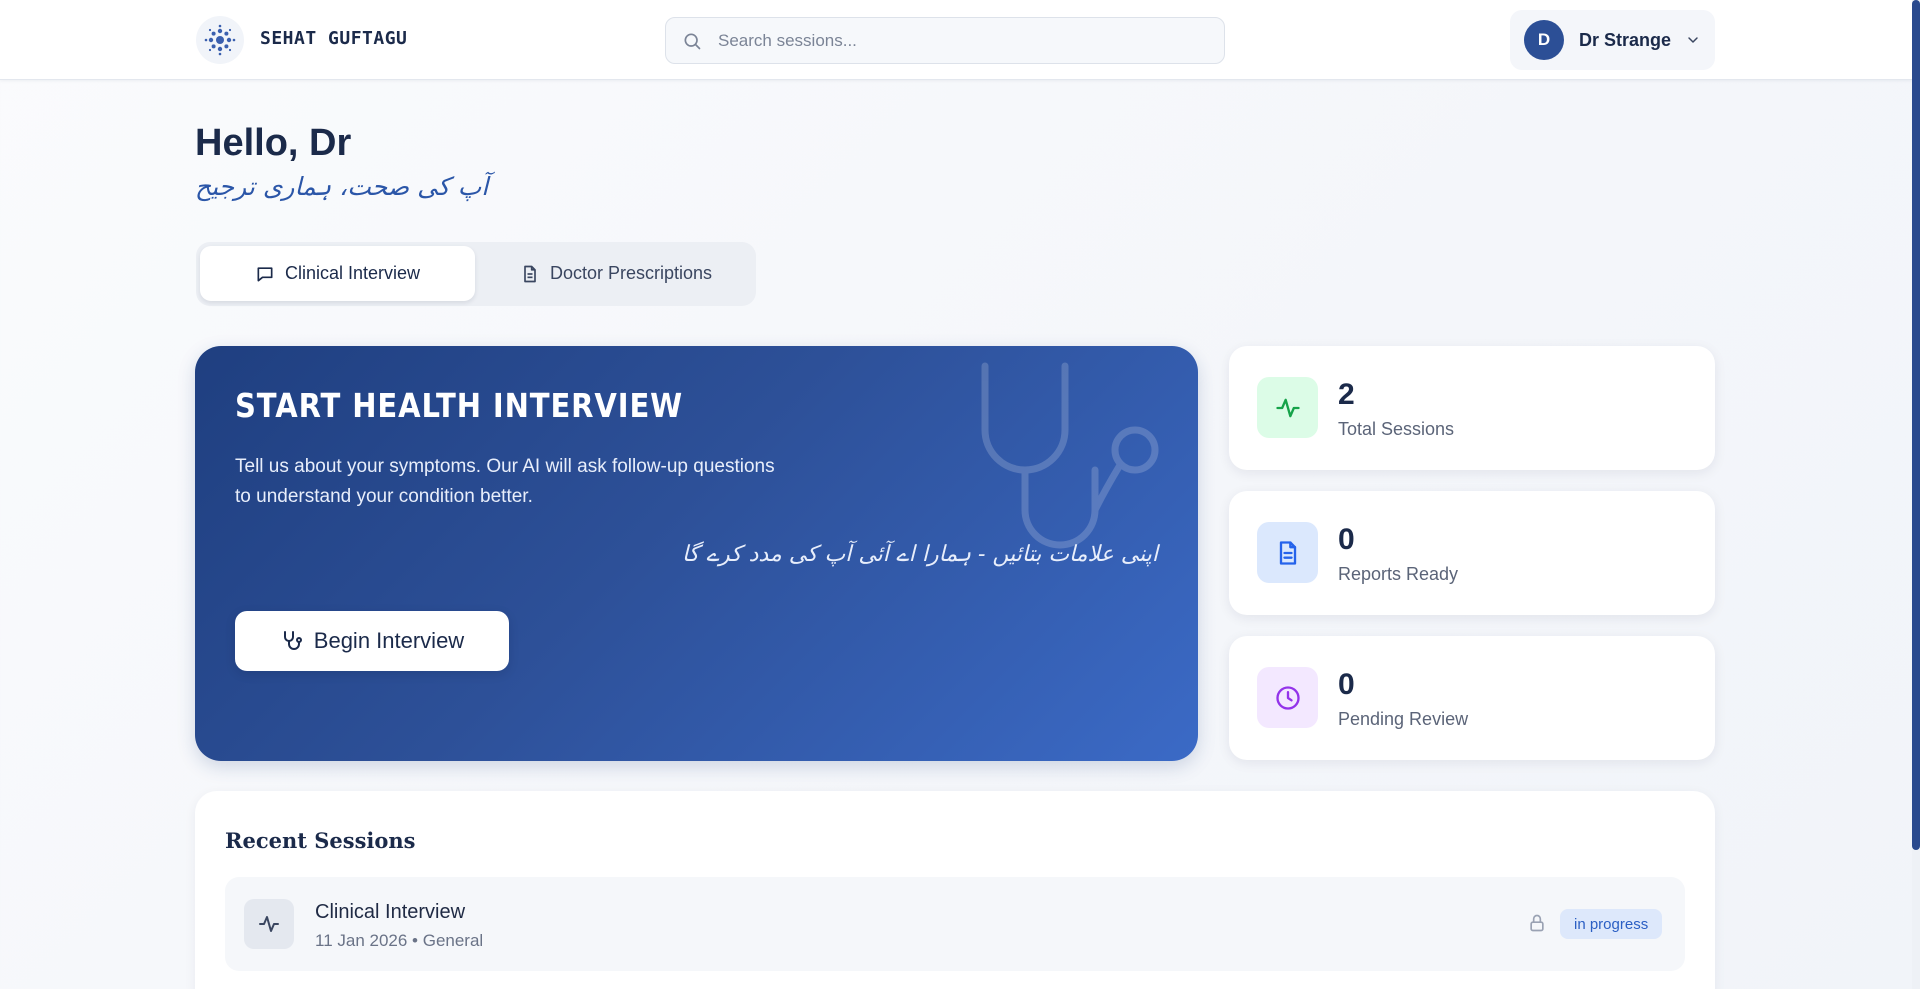 Image resolution: width=1920 pixels, height=989 pixels. What do you see at coordinates (631, 273) in the screenshot?
I see `tab-label: Doctor Prescriptions` at bounding box center [631, 273].